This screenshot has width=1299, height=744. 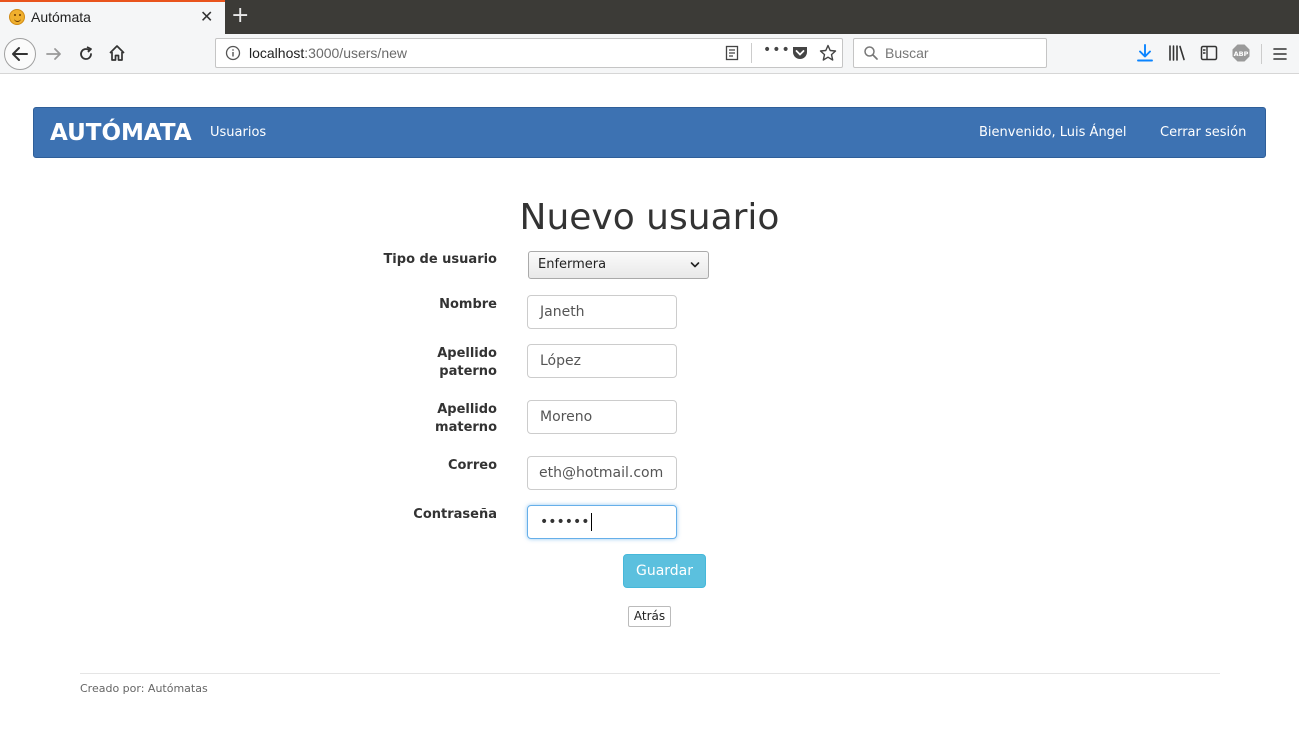 I want to click on logout-link: Cerrar sesión, so click(x=1203, y=132).